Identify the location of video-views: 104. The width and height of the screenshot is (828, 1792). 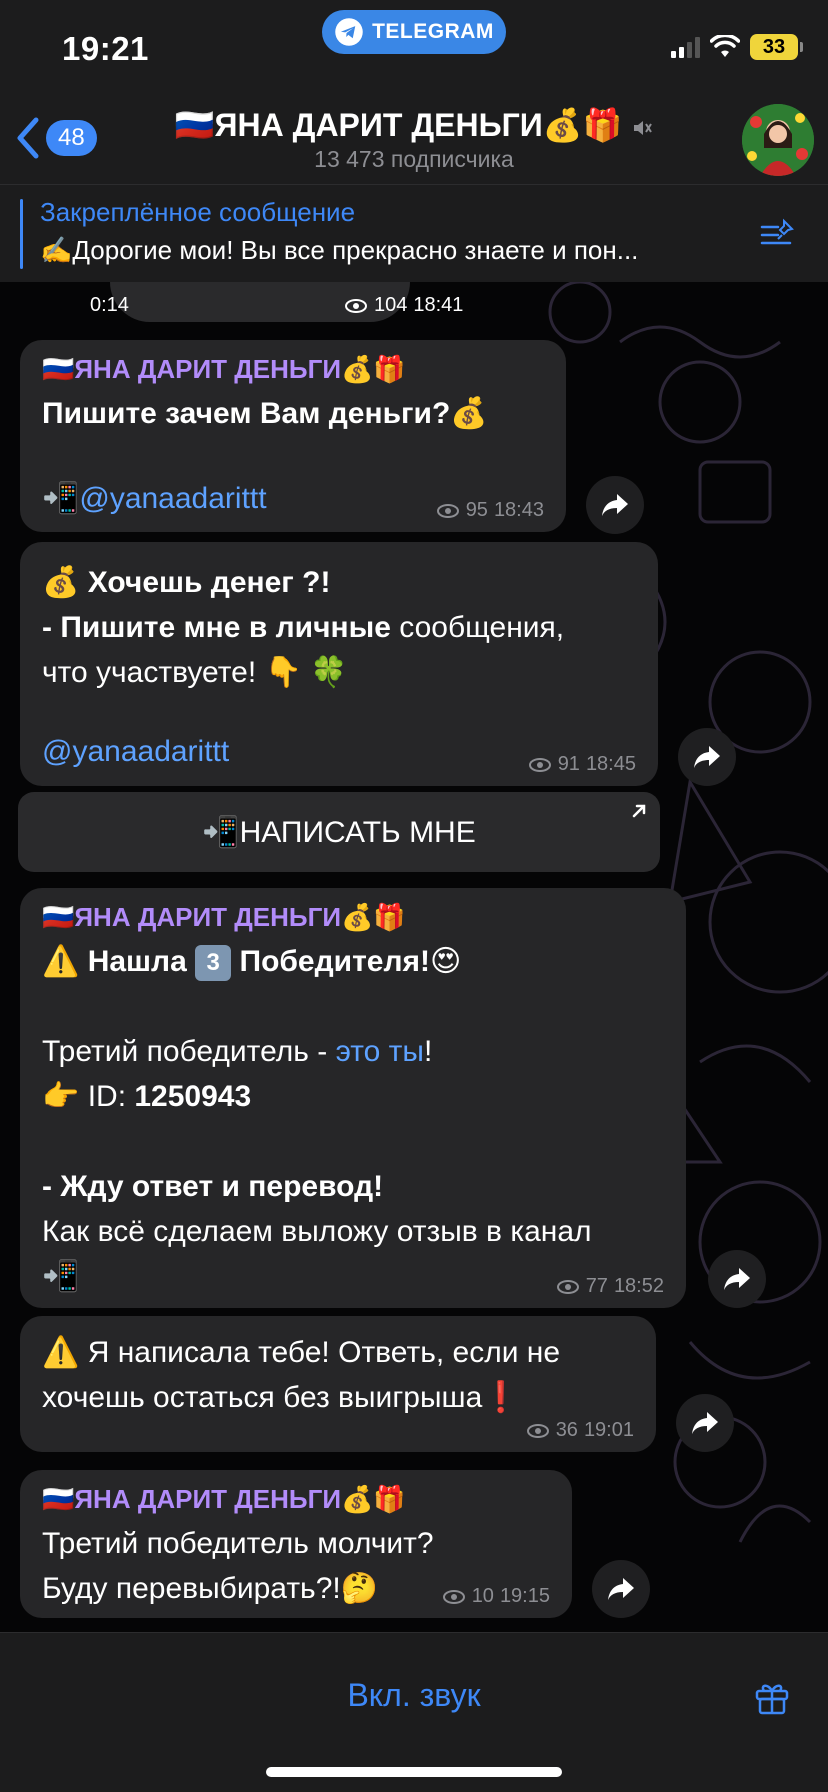
(391, 305).